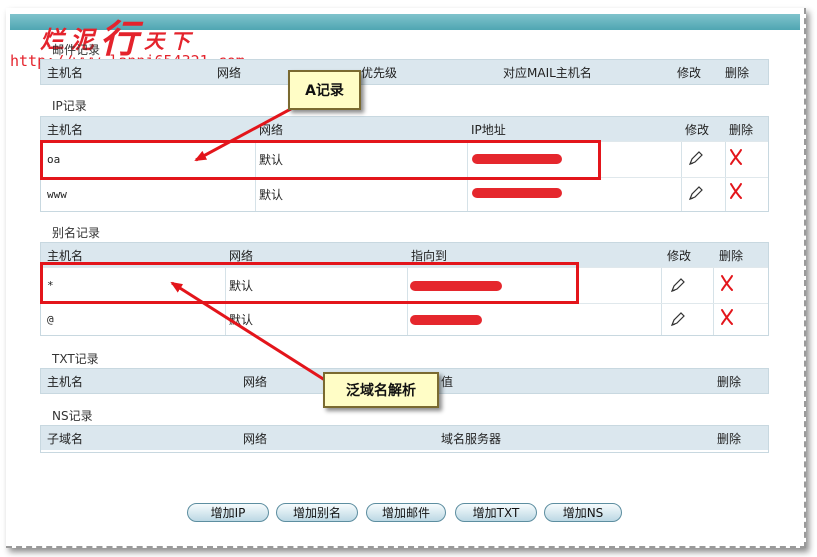 Image resolution: width=817 pixels, height=557 pixels. Describe the element at coordinates (317, 512) in the screenshot. I see `add-alias-button: 增加别名` at that location.